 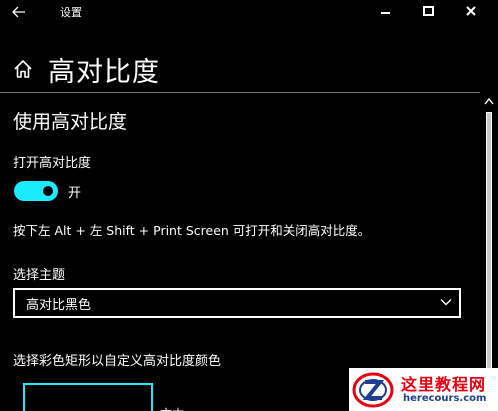 I want to click on maximize-icon, so click(x=428, y=11).